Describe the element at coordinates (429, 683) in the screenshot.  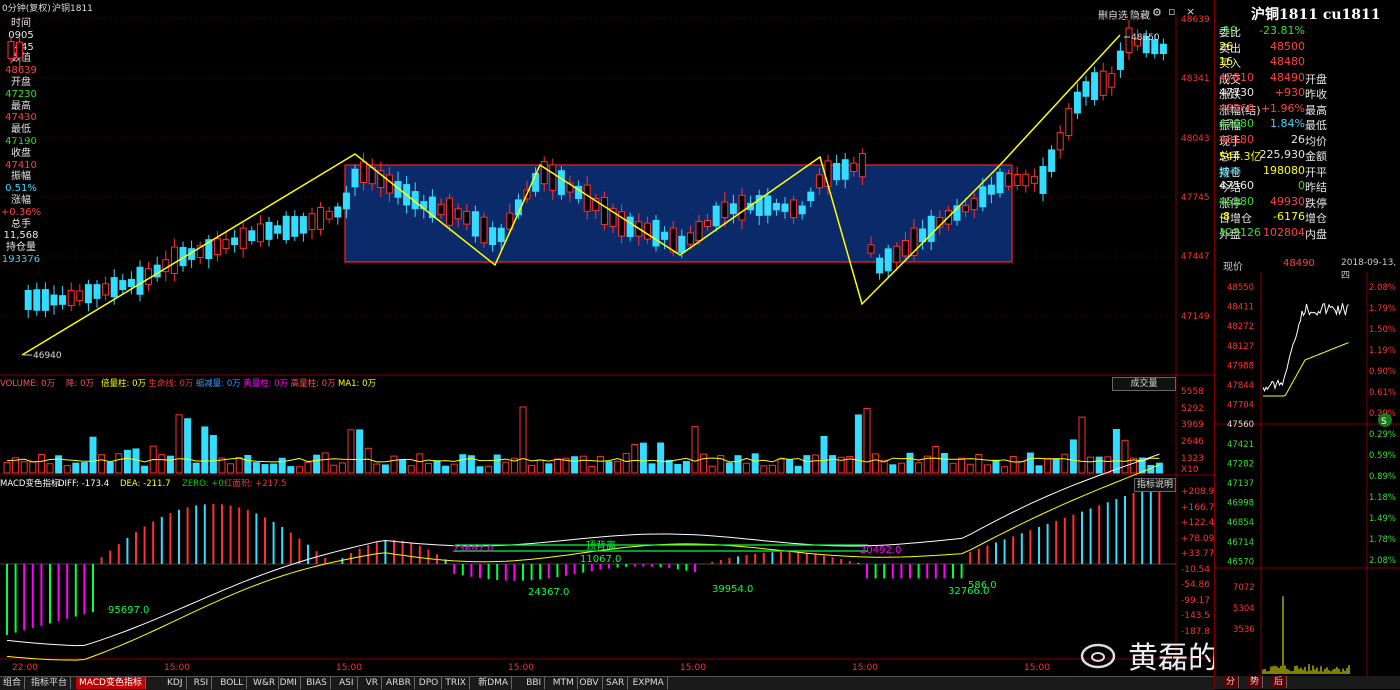
I see `indicator-tab: DPO` at that location.